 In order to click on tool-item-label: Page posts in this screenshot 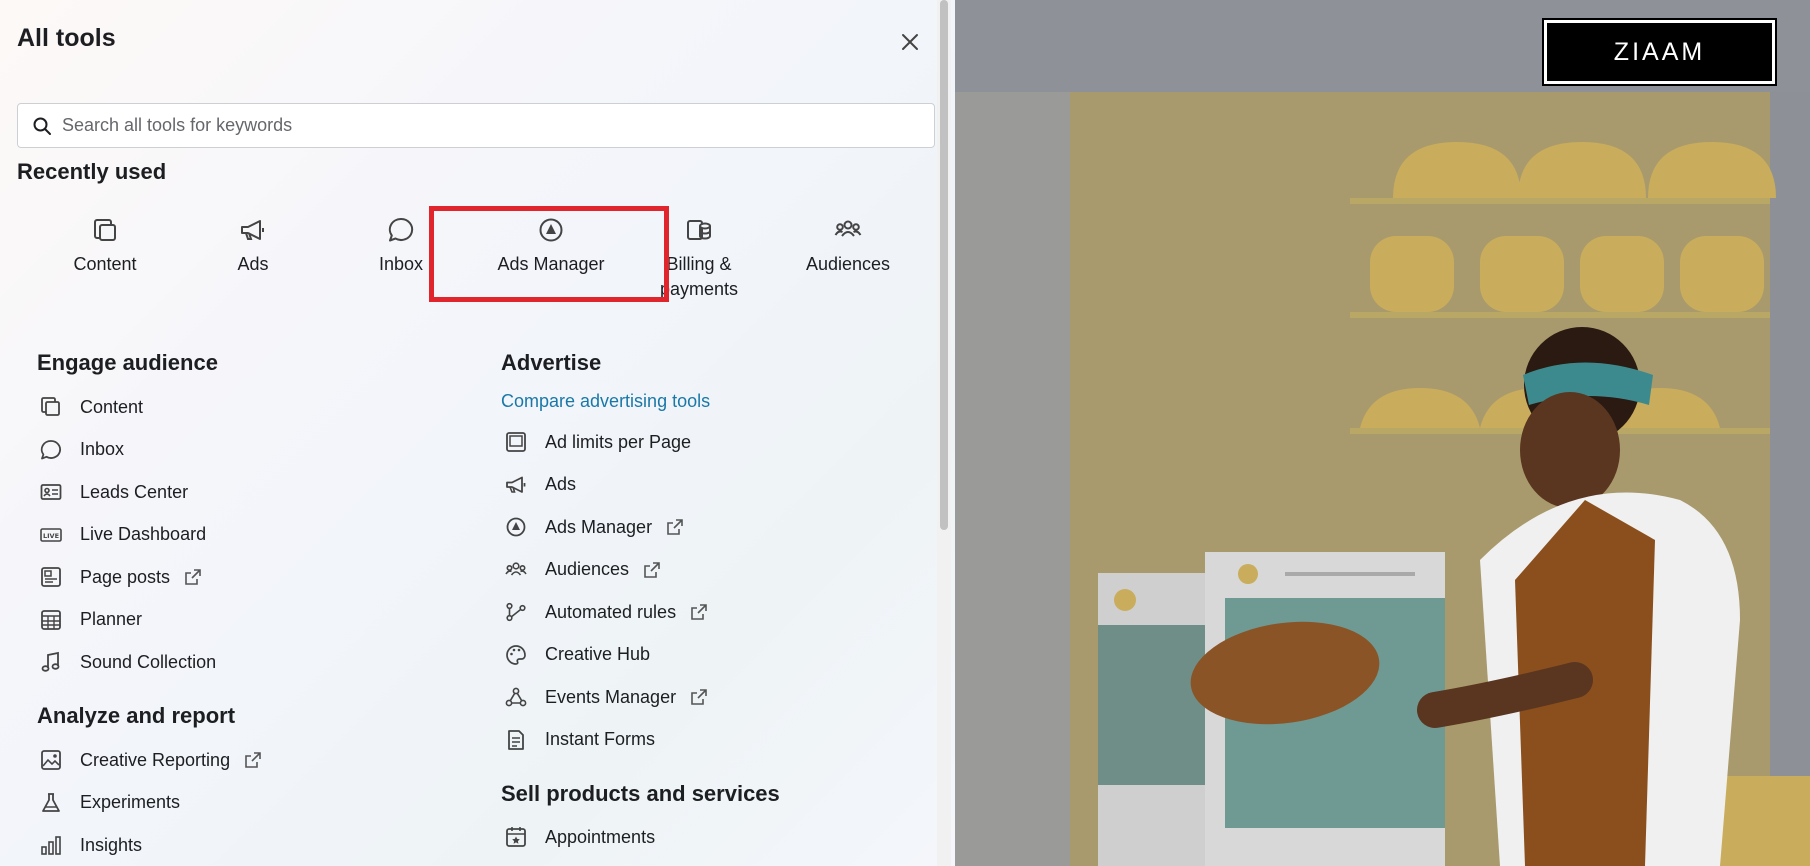, I will do `click(125, 576)`.